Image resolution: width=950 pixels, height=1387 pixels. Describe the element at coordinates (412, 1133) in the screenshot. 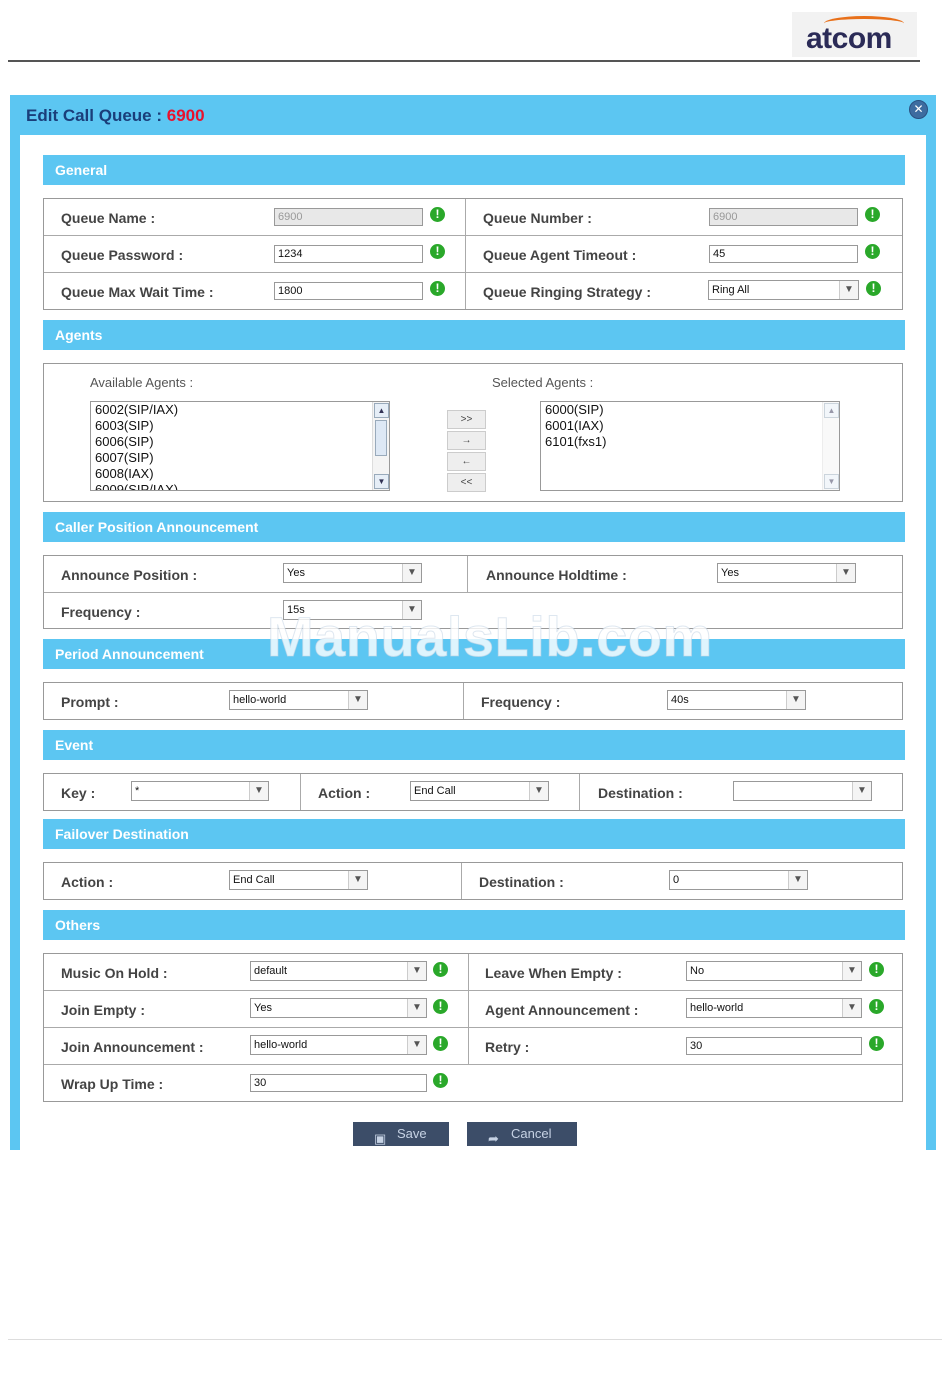

I see `save-button-label: Save` at that location.